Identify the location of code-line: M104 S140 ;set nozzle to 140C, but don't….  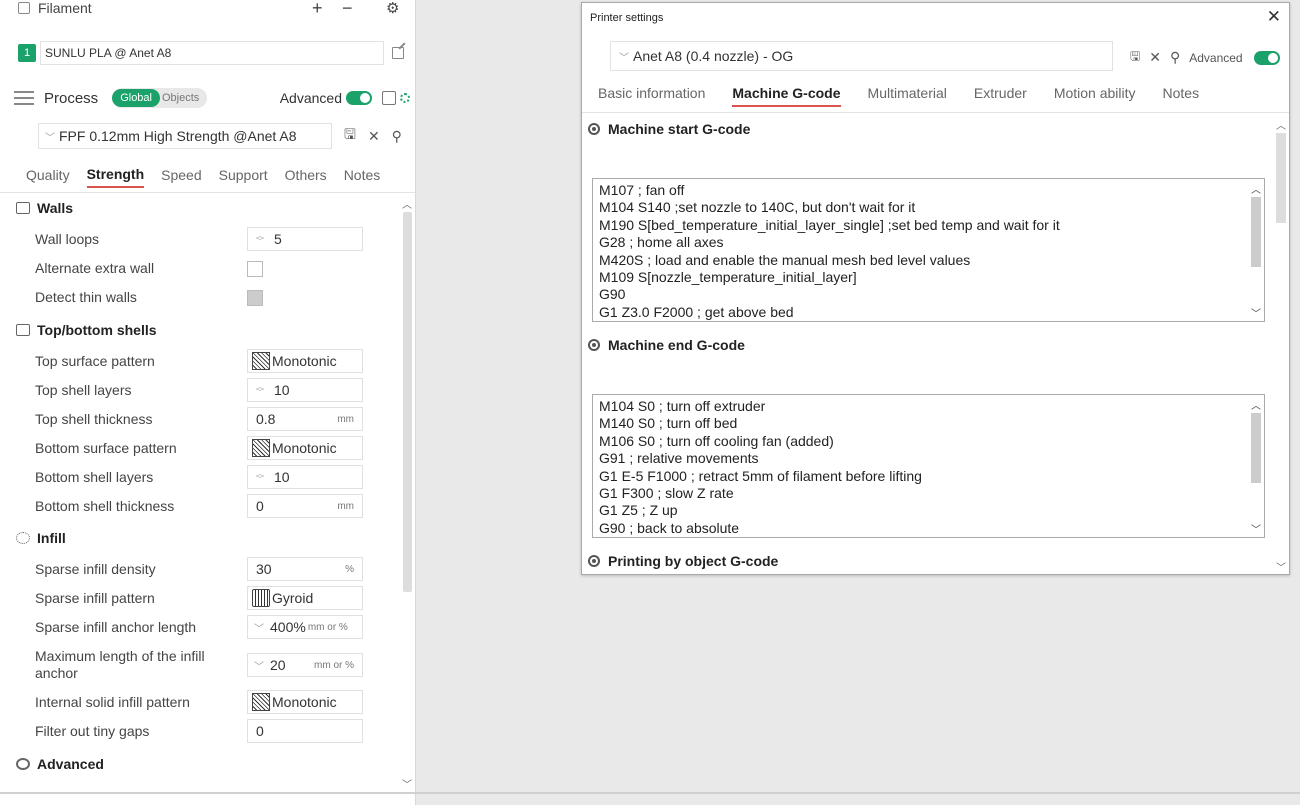
(757, 207).